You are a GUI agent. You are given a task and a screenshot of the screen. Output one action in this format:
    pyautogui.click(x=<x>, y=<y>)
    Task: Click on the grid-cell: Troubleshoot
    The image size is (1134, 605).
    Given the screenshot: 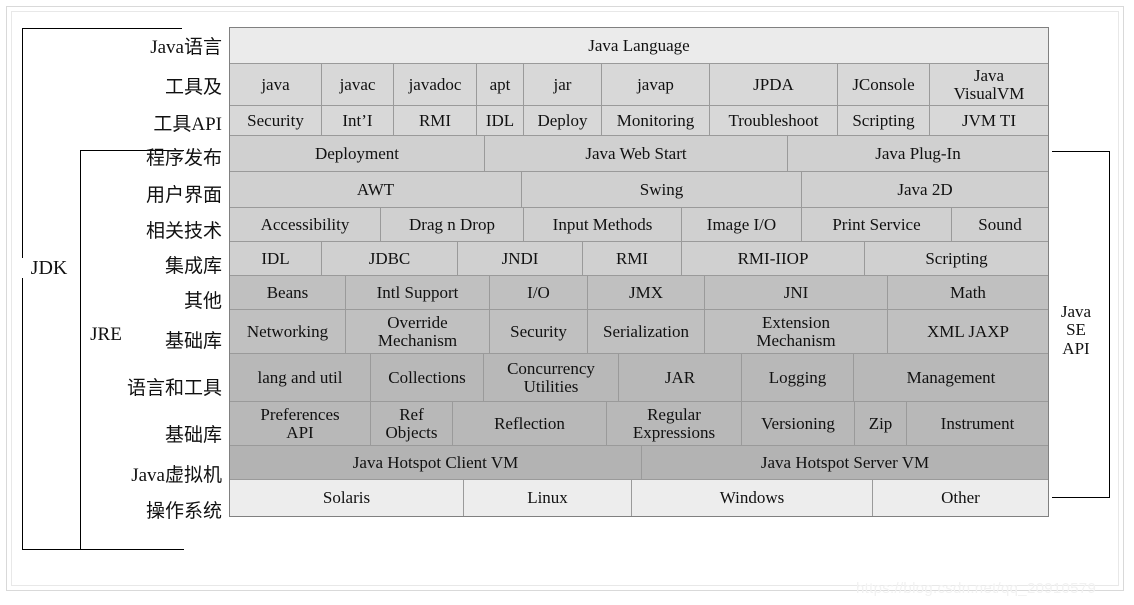 What is the action you would take?
    pyautogui.click(x=773, y=120)
    